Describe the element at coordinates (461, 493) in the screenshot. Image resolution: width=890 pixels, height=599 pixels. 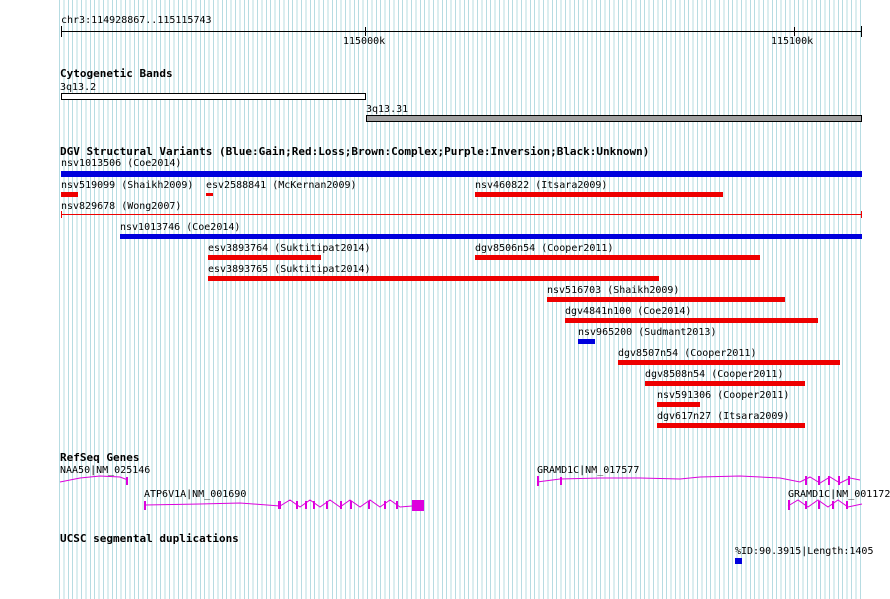
I see `refseq-gene-models` at that location.